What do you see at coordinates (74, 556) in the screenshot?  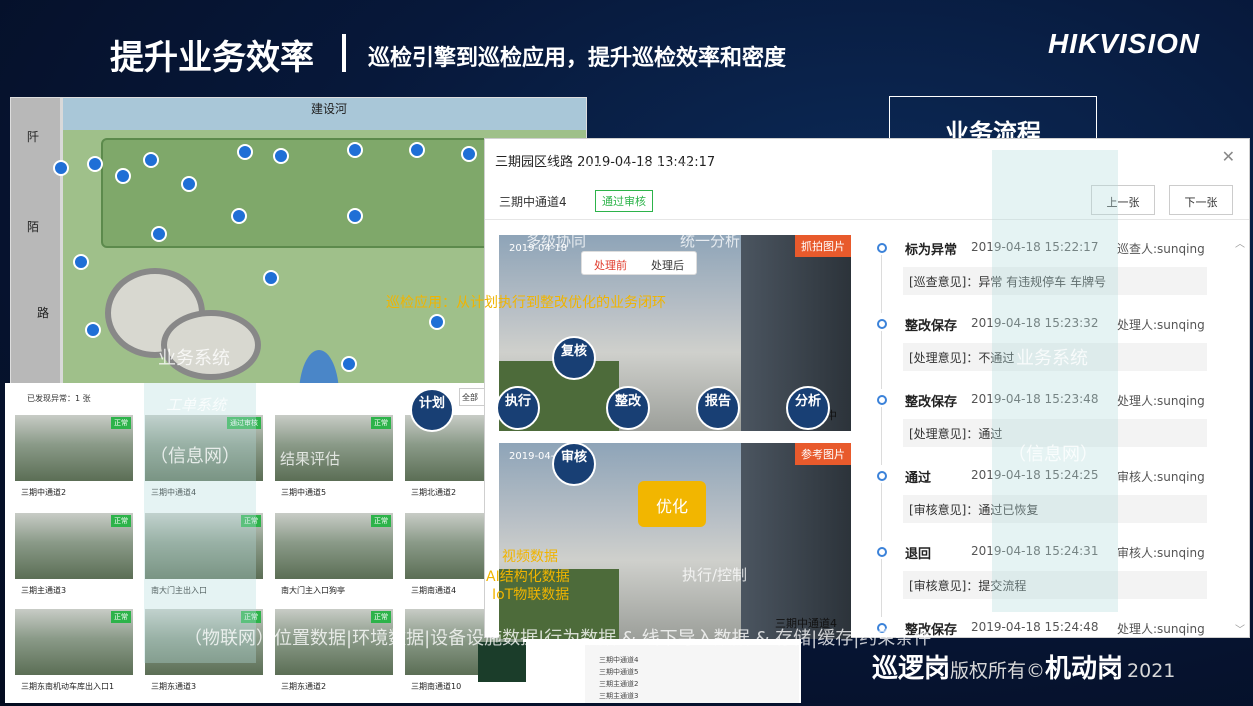 I see `grid-tile: 正常三期主通道3` at bounding box center [74, 556].